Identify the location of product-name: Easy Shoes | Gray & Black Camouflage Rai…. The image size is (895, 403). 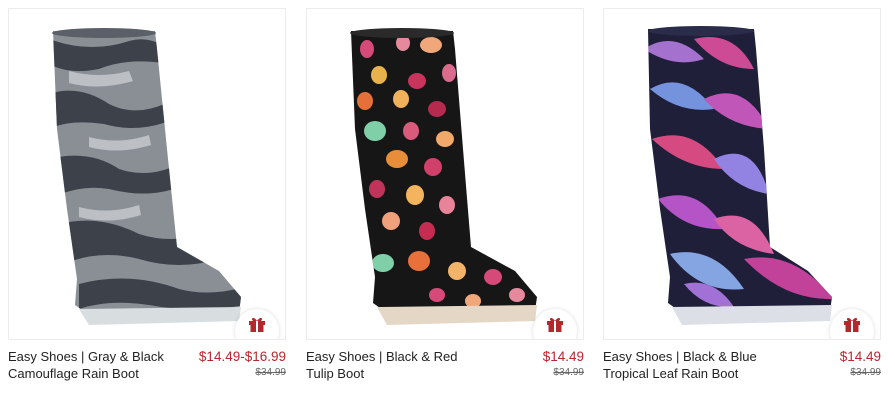
(98, 365).